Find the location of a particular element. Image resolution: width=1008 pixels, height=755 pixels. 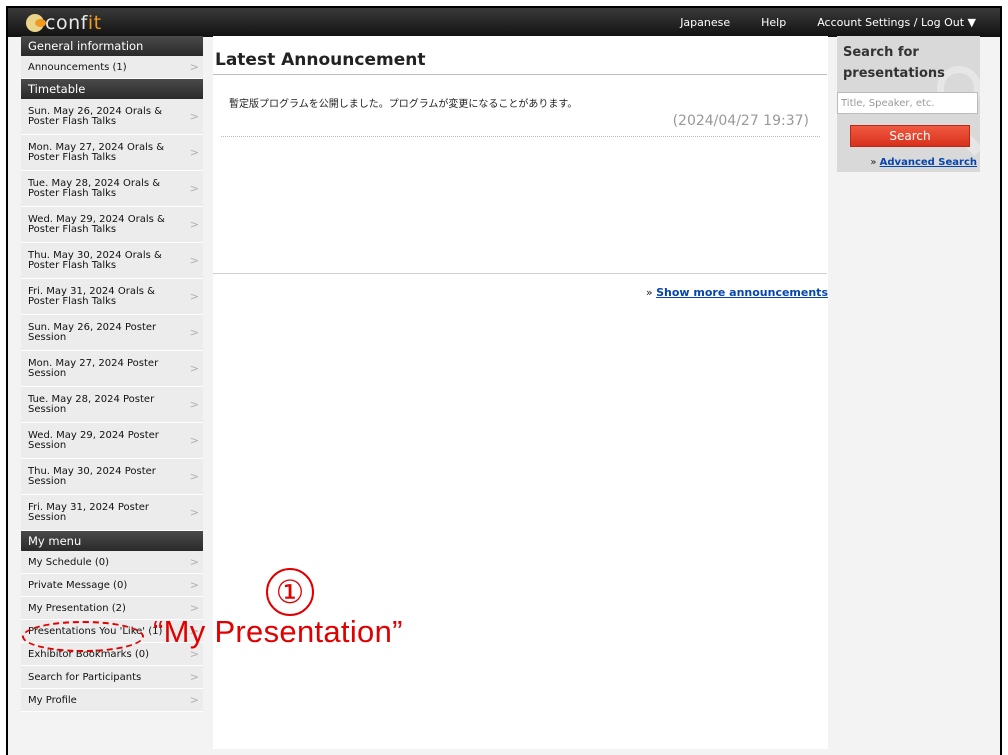

sidebar-item-timetable: Fri. May 31, 2024 Poster Session > is located at coordinates (112, 513).